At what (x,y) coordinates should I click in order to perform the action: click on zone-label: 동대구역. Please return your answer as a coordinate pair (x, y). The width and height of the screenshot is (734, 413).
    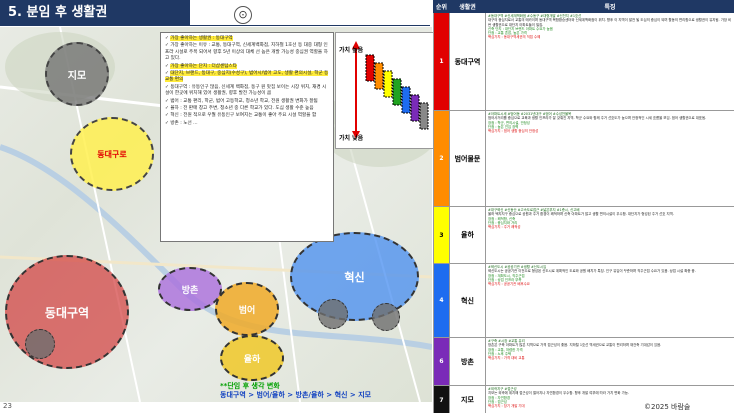
    Looking at the image, I should click on (67, 312).